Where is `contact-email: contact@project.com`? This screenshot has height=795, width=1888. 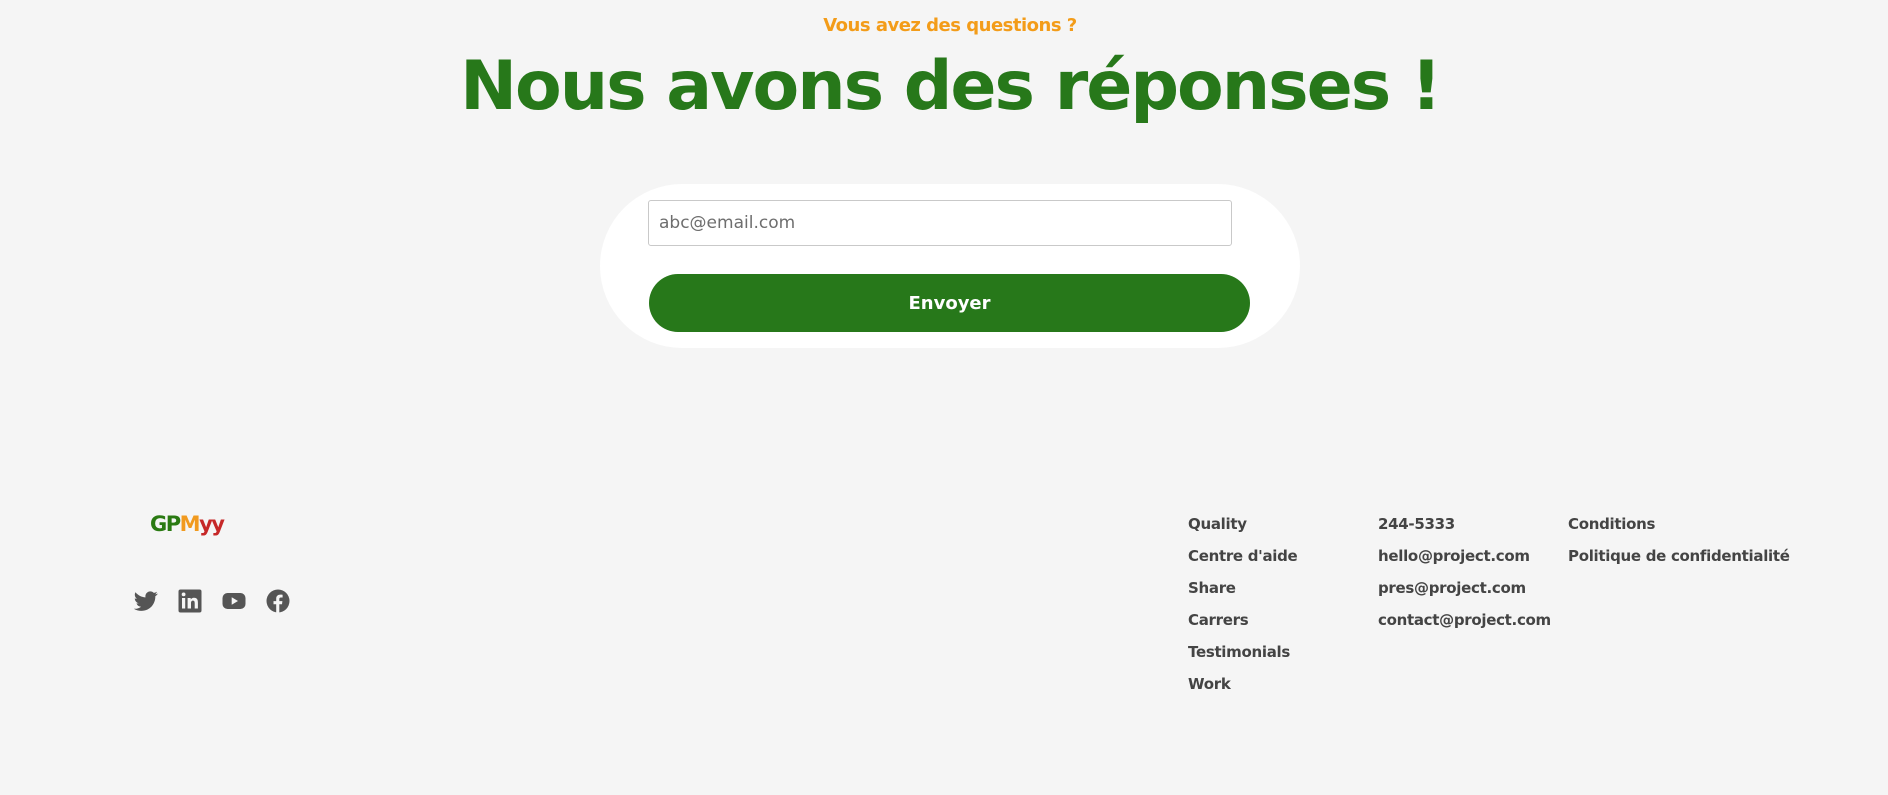 contact-email: contact@project.com is located at coordinates (1464, 627).